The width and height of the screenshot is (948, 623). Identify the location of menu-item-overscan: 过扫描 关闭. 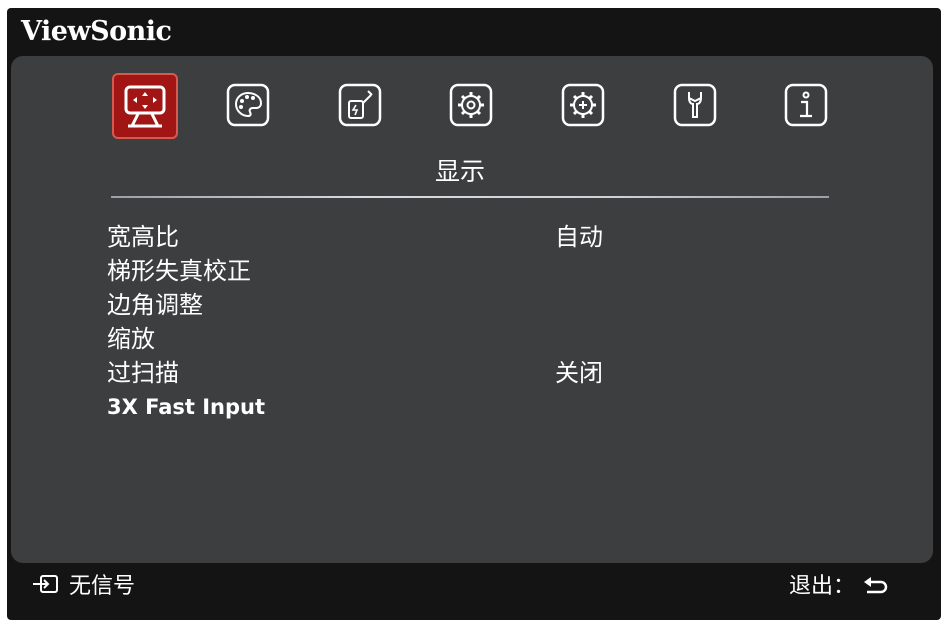
(387, 373).